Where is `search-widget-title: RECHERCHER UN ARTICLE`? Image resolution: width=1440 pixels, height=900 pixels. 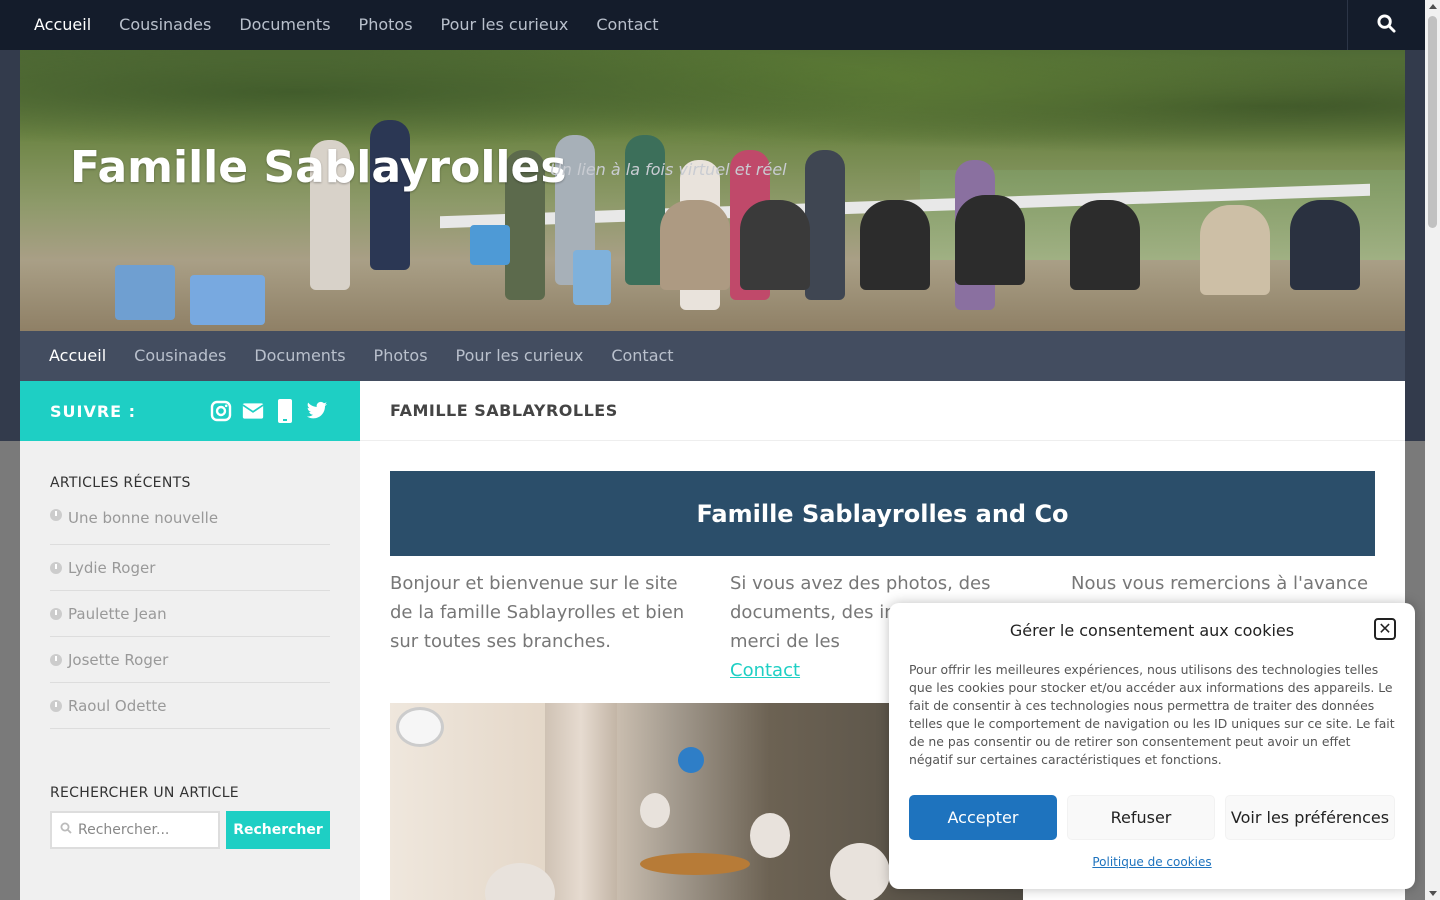 search-widget-title: RECHERCHER UN ARTICLE is located at coordinates (144, 793).